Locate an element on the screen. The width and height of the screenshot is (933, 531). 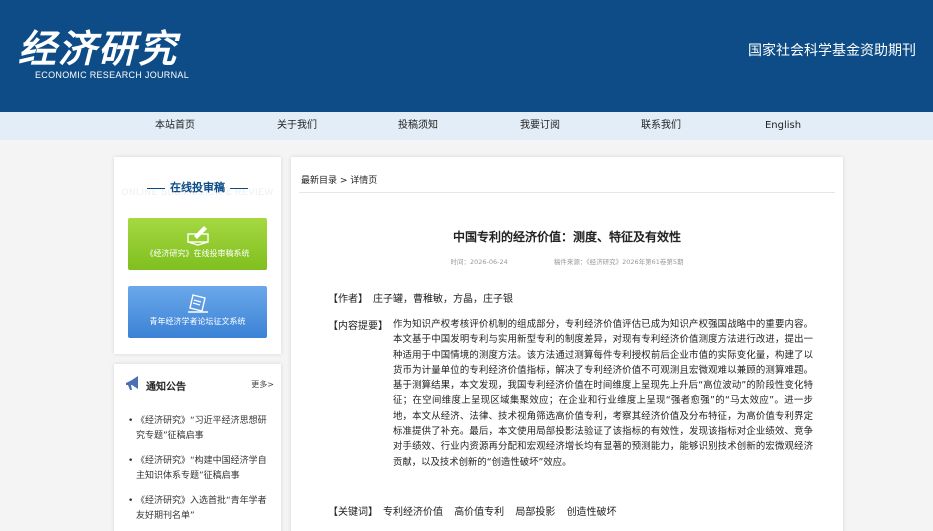
nav-submission-guide: 投稿须知 is located at coordinates (418, 126).